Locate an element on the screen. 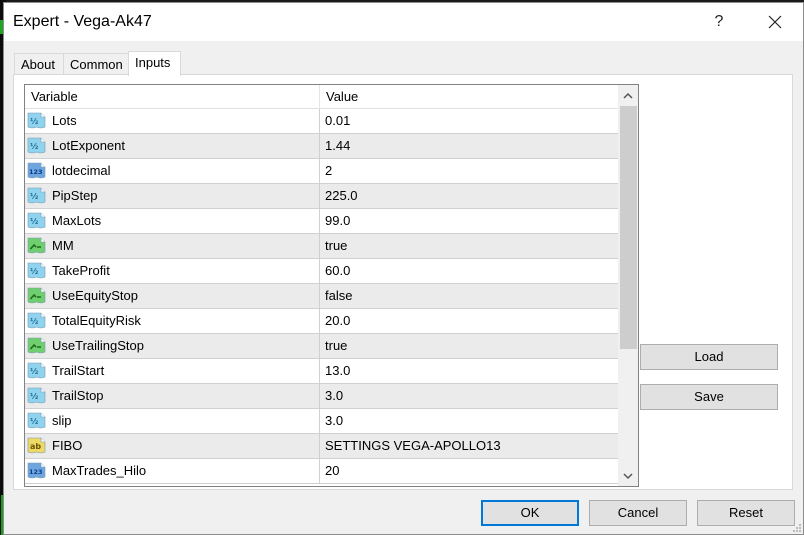 The height and width of the screenshot is (535, 804). variable-name: lotdecimal is located at coordinates (81, 170).